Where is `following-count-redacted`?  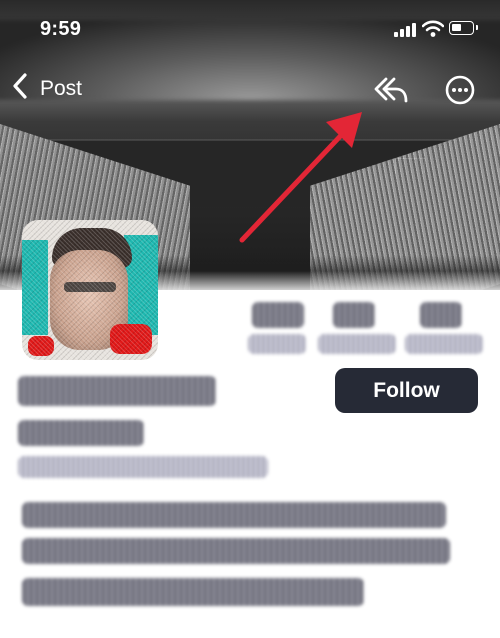
following-count-redacted is located at coordinates (441, 315).